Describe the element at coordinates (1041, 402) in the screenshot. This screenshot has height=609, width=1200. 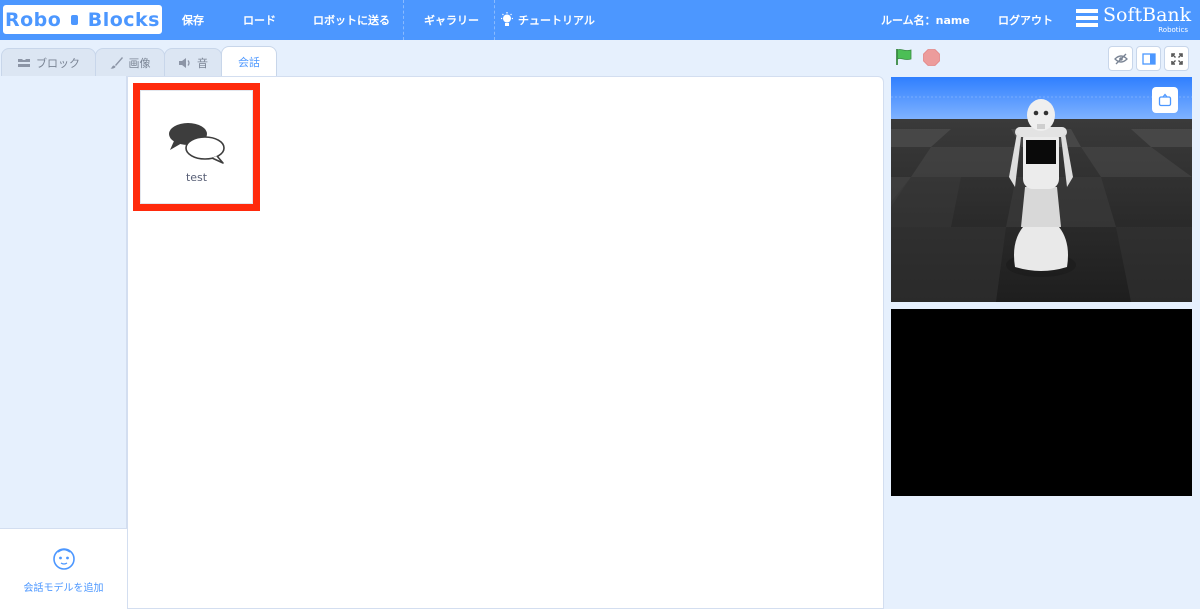
I see `camera-video-panel` at that location.